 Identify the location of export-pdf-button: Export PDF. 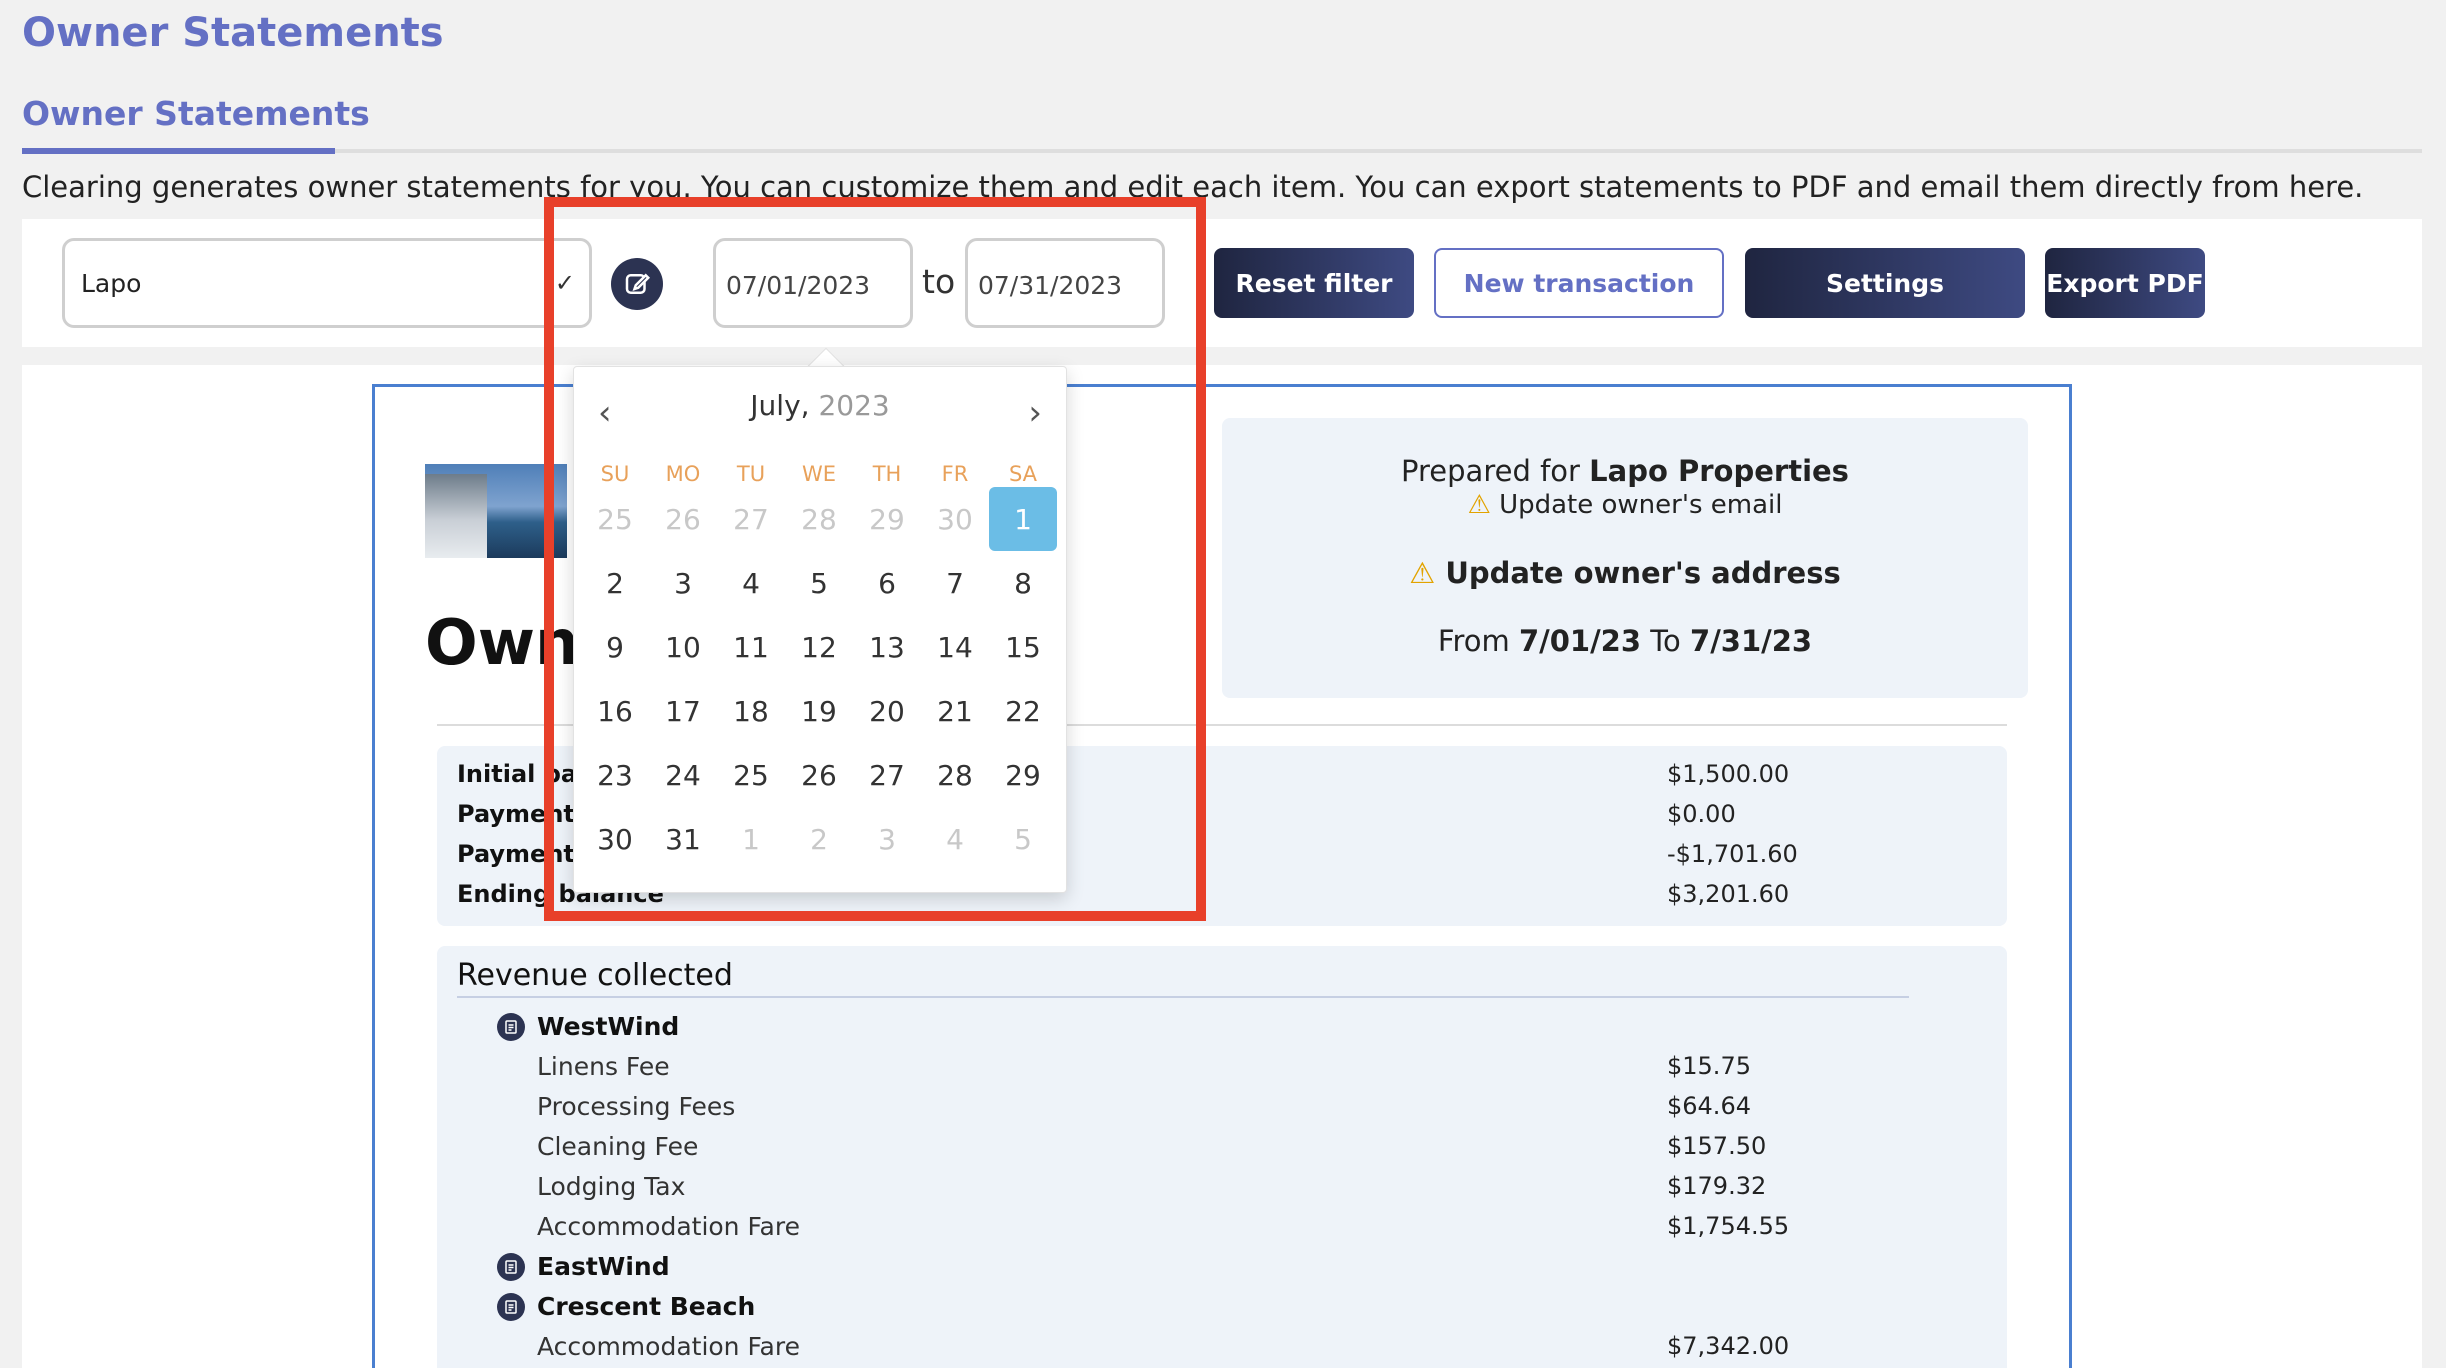
(2125, 283).